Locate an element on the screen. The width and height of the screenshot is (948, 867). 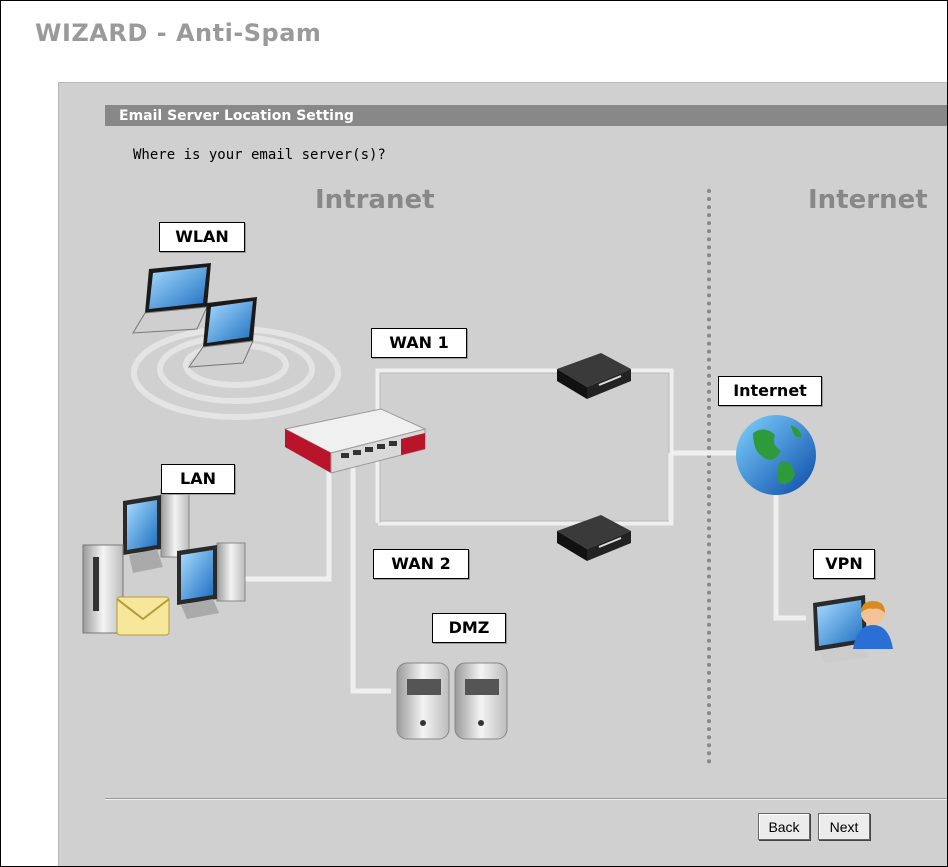
wan2-label: WAN 2 is located at coordinates (421, 564).